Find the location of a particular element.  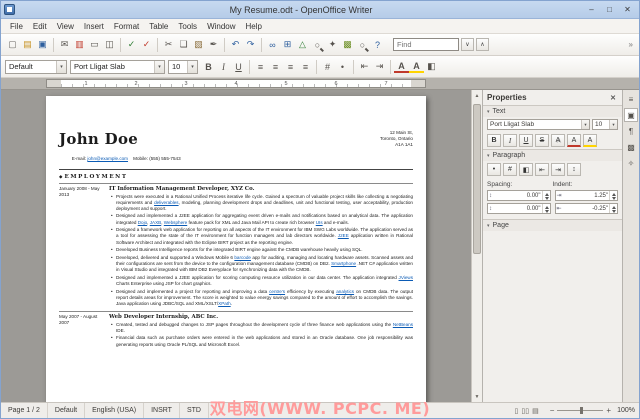

menu-item: Table is located at coordinates (158, 26).